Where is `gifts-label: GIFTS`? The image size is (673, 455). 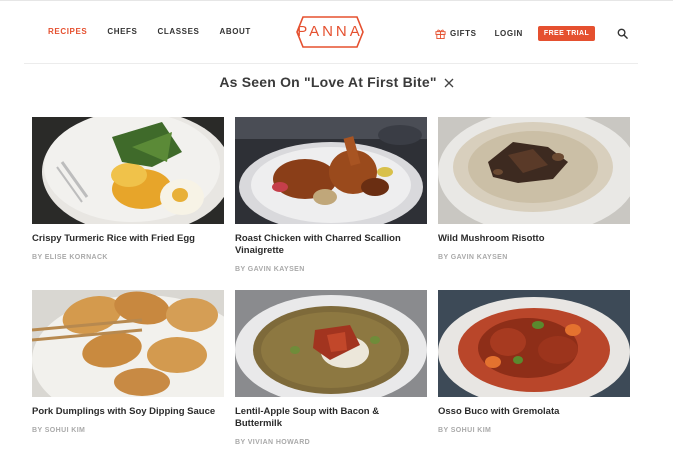 gifts-label: GIFTS is located at coordinates (463, 33).